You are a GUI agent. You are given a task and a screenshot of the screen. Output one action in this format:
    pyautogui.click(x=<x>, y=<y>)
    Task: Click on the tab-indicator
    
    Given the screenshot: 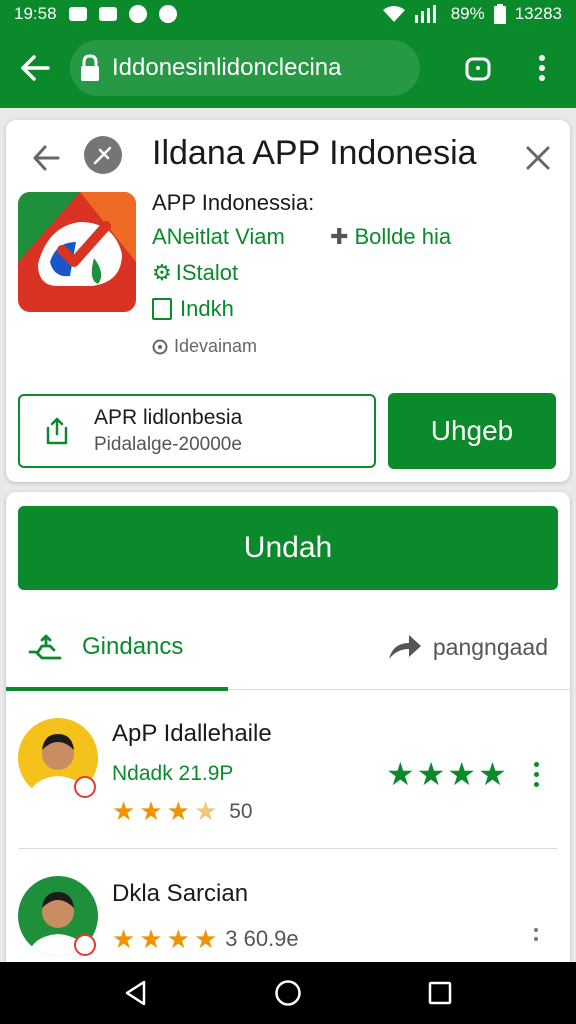 What is the action you would take?
    pyautogui.click(x=117, y=689)
    